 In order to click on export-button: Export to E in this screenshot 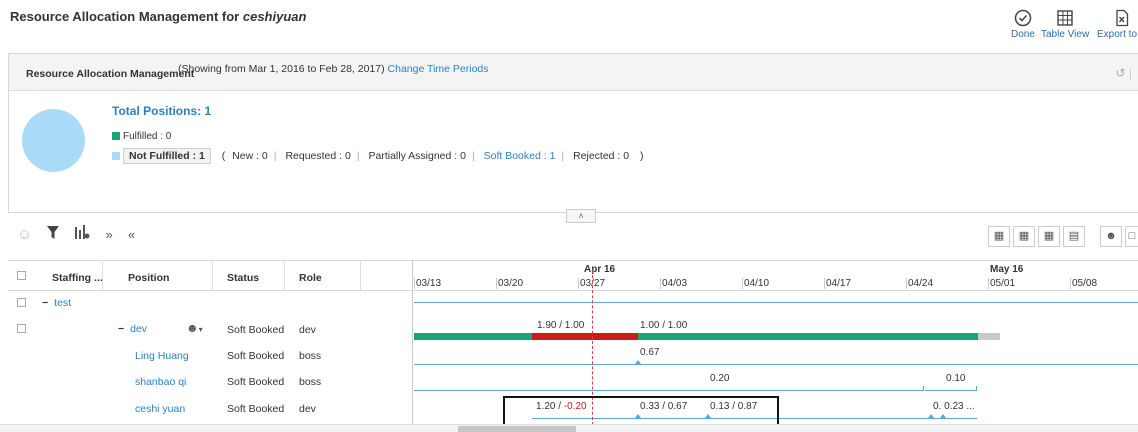, I will do `click(1117, 24)`.